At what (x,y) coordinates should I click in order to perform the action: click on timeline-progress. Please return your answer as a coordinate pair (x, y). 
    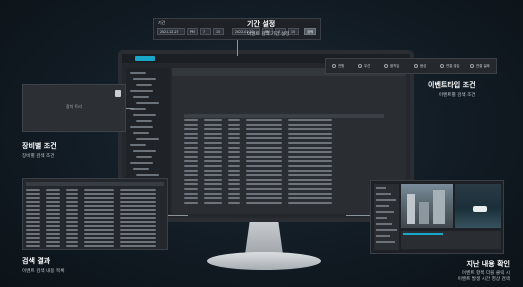
    Looking at the image, I should click on (423, 234).